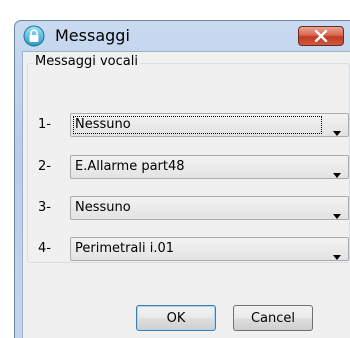  I want to click on message-select-3-value: Nessuno, so click(103, 207).